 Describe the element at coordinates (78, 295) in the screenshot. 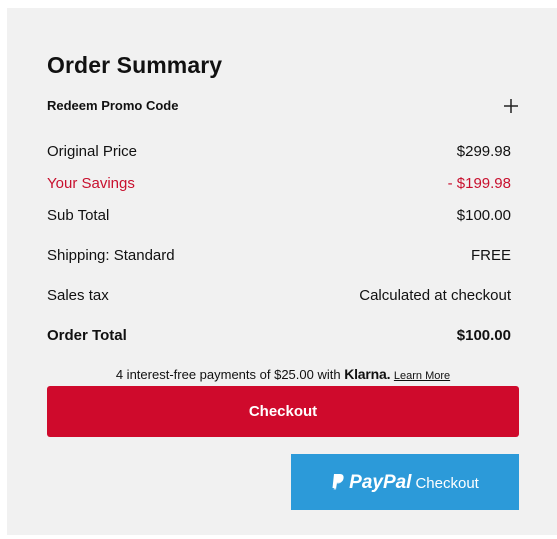

I see `sales-tax-label: Sales tax` at that location.